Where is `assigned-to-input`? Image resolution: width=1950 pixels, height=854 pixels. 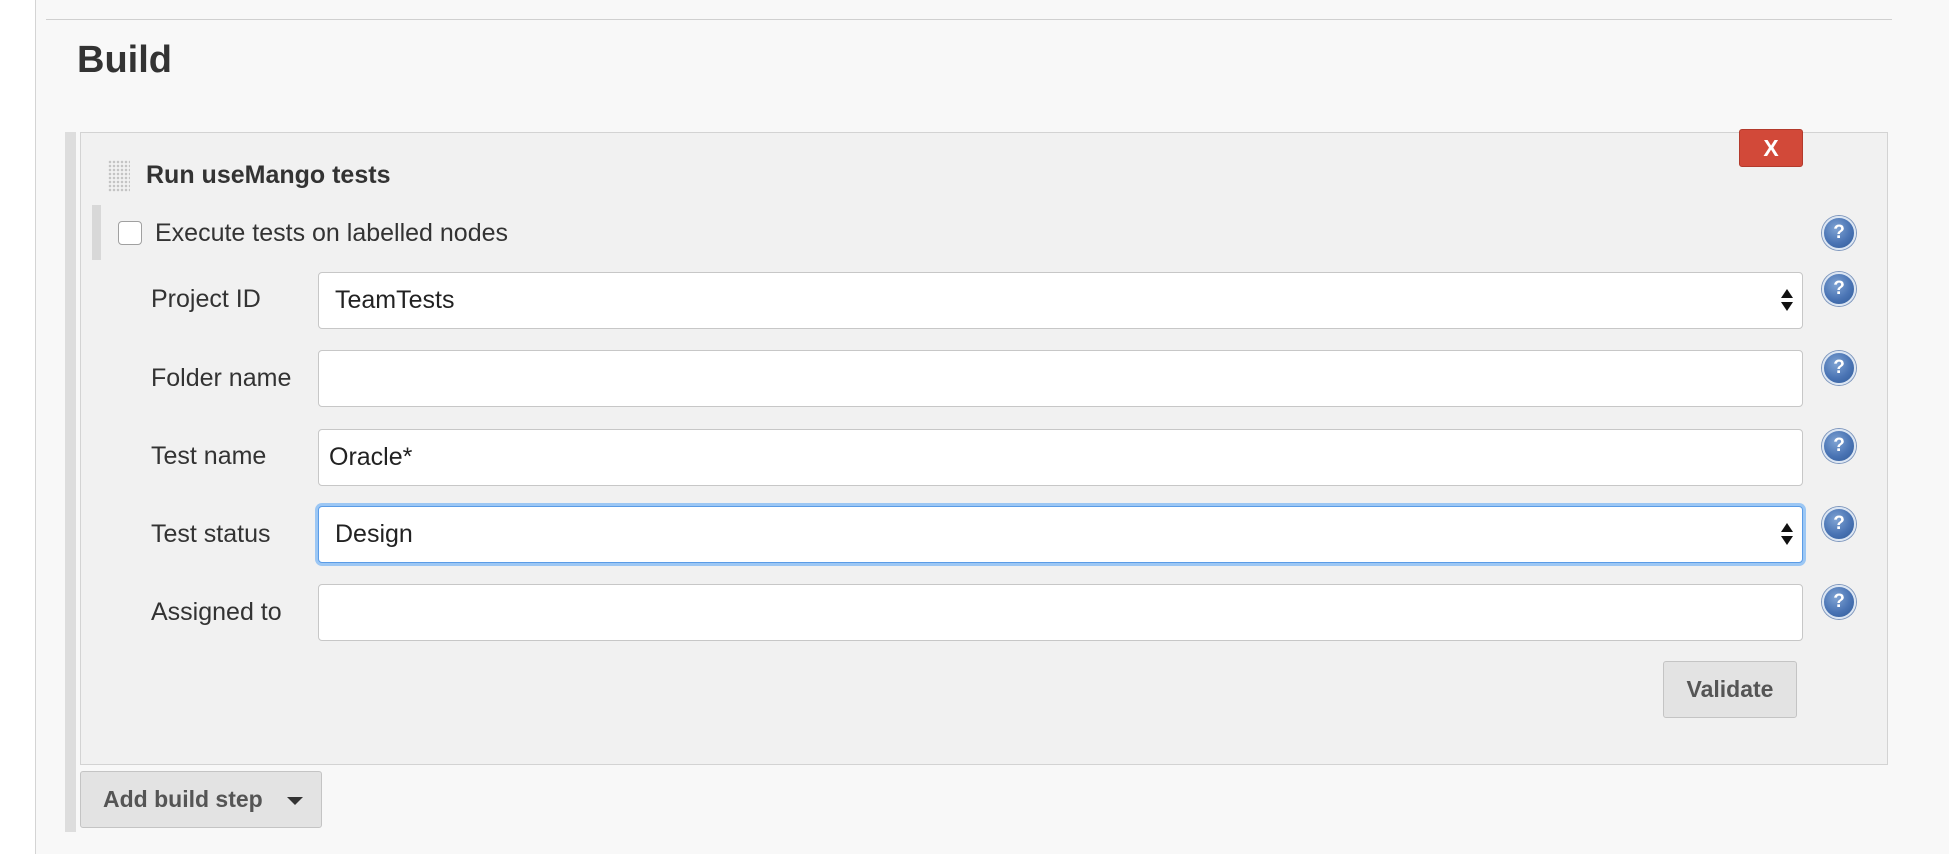
assigned-to-input is located at coordinates (1060, 612).